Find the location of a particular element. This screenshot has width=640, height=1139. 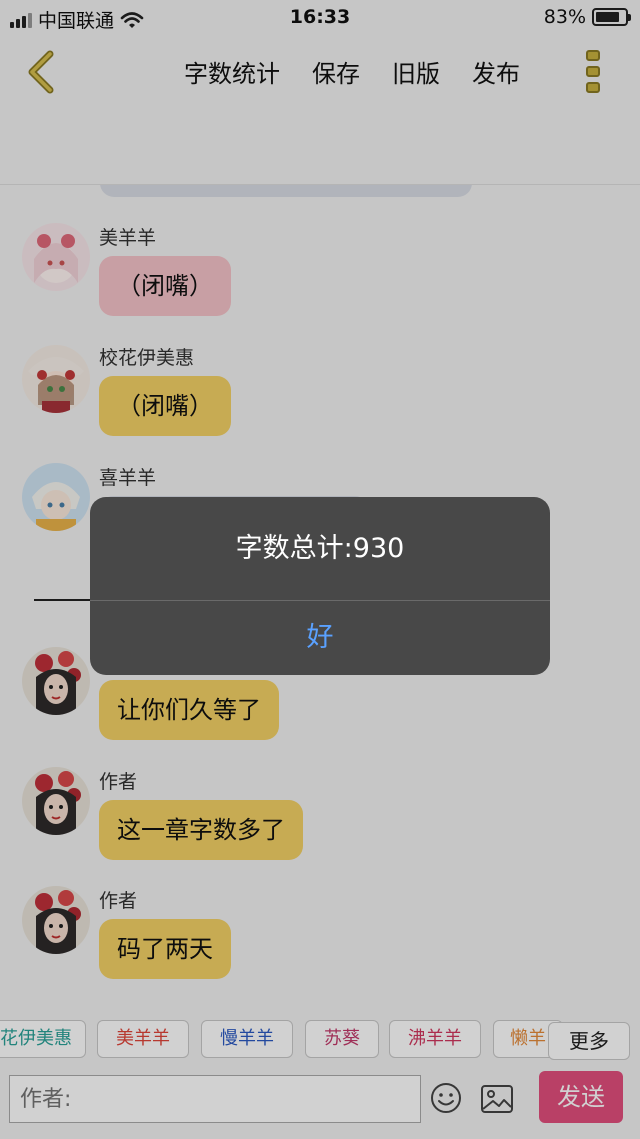

dialog-ok-button: 好 is located at coordinates (320, 638).